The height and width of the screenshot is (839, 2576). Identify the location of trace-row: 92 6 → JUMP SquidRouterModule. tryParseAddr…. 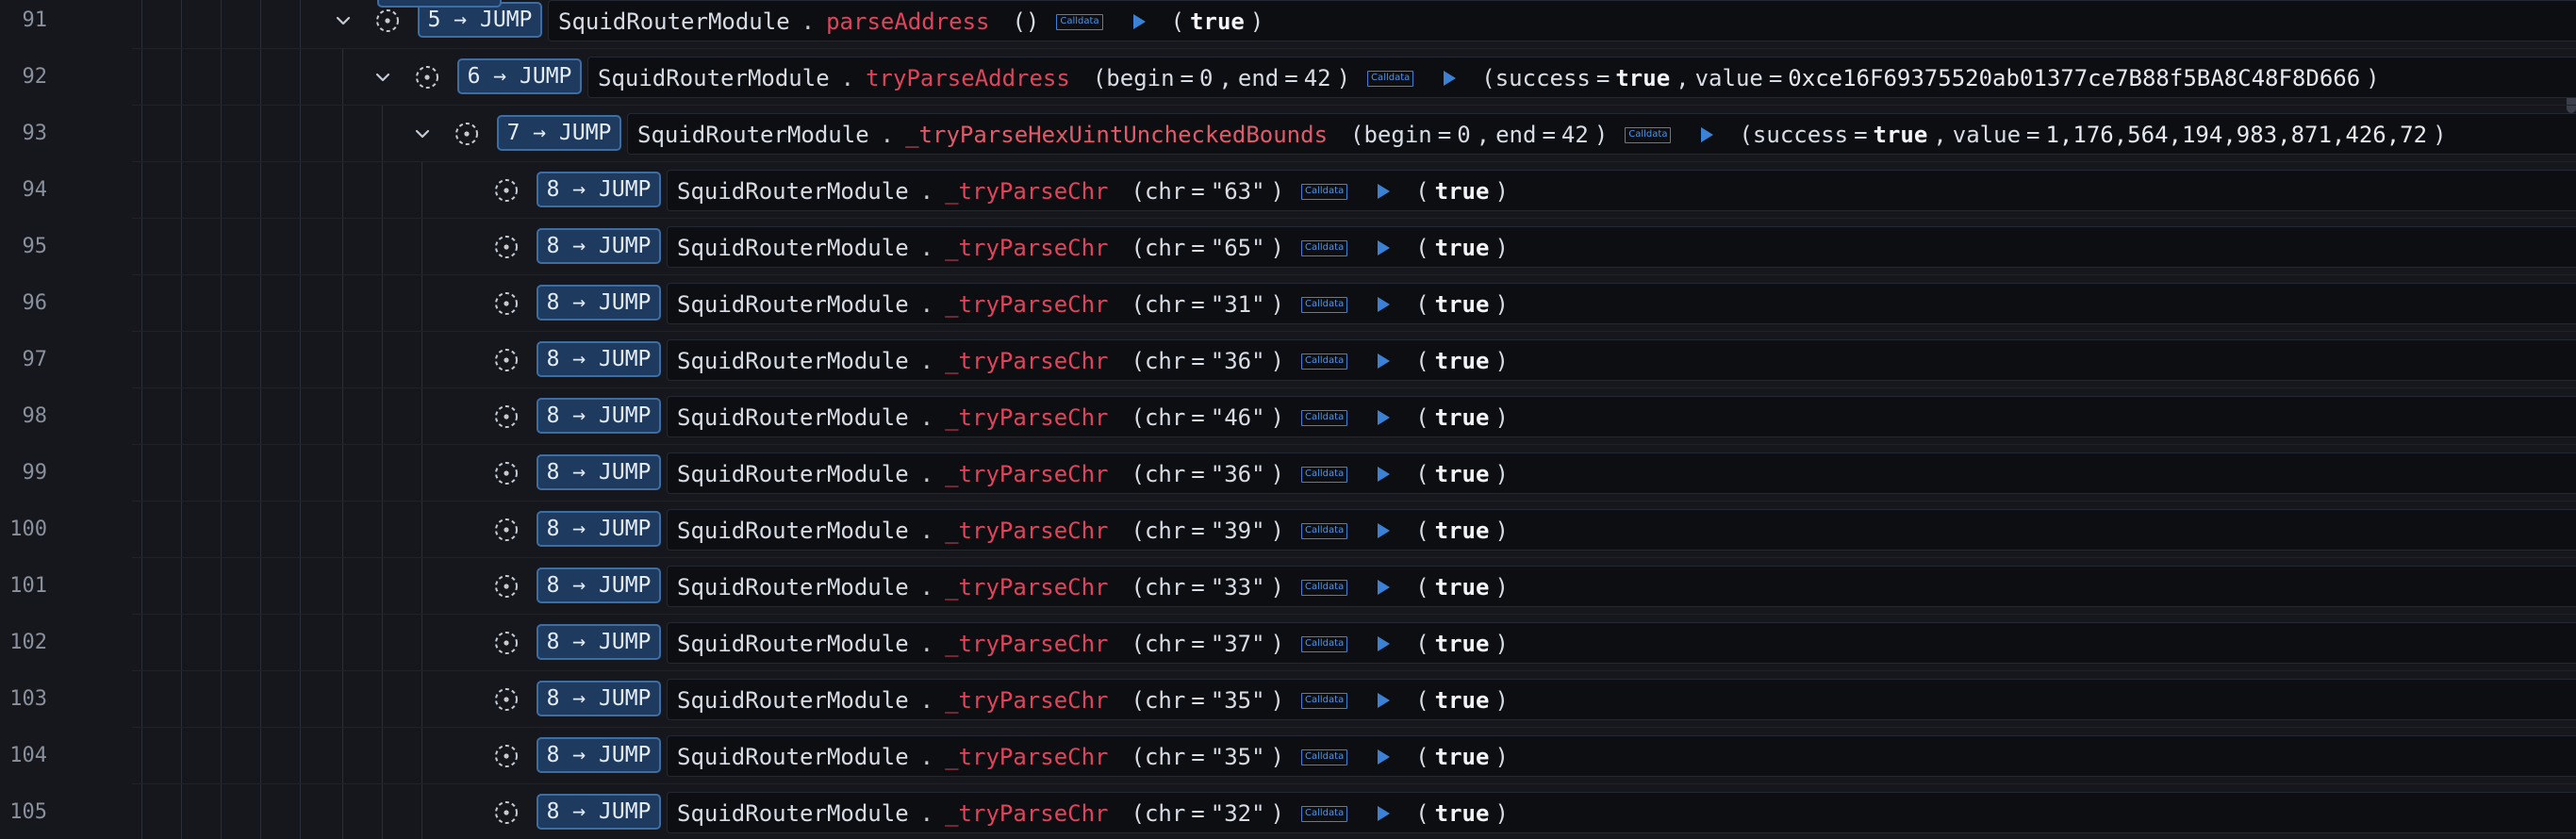
(1288, 77).